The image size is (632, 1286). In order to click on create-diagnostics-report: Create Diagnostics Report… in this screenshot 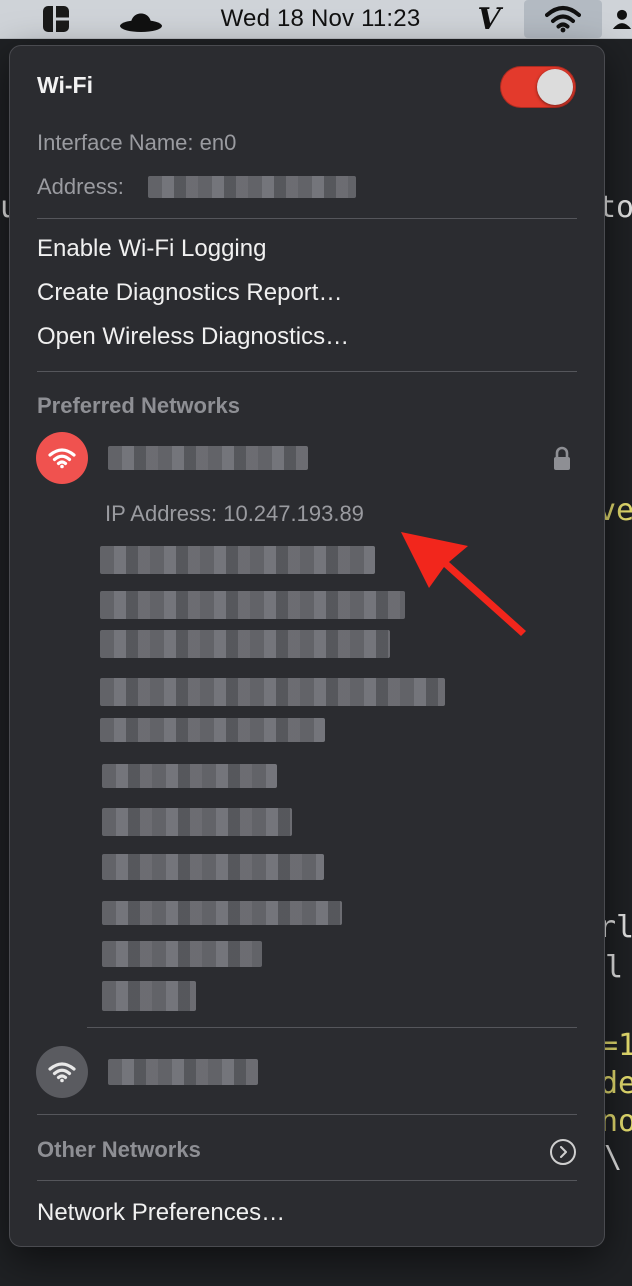, I will do `click(189, 293)`.